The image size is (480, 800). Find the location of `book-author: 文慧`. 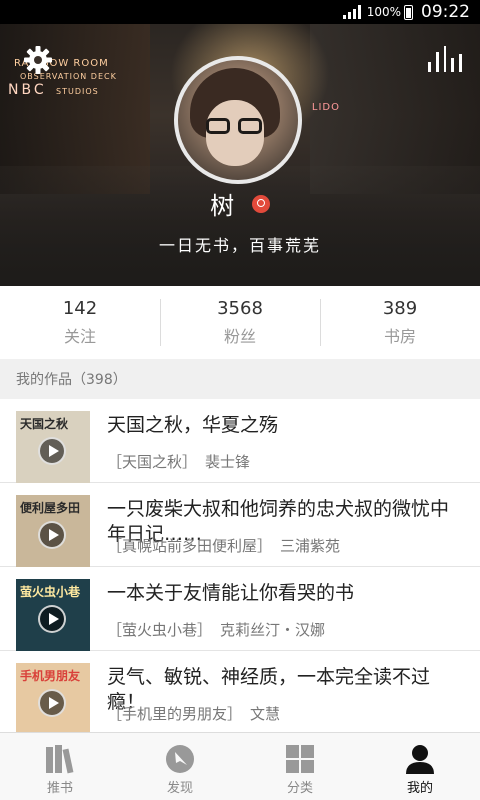

book-author: 文慧 is located at coordinates (265, 714).